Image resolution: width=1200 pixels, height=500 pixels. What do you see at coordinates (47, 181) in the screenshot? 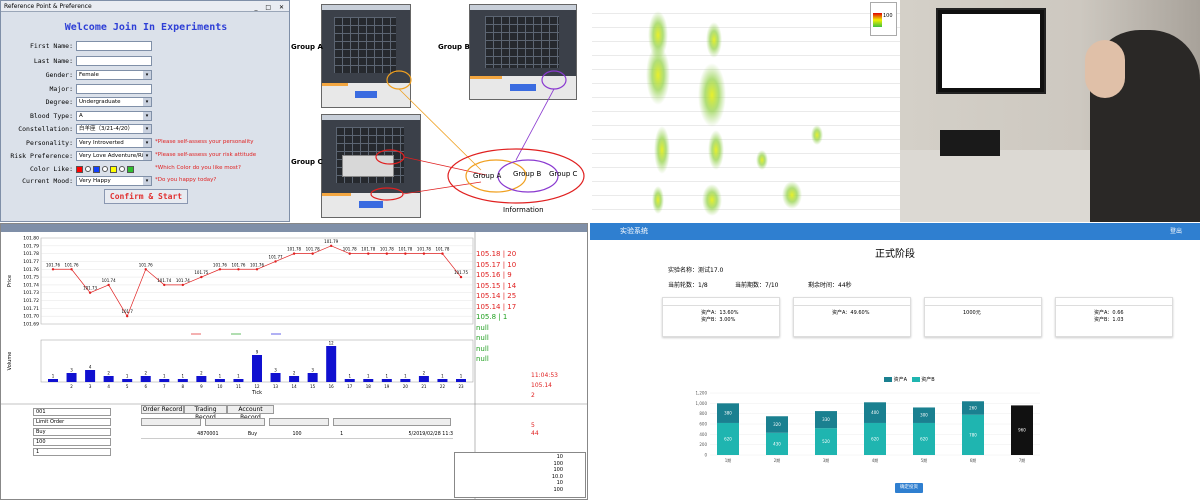
I see `form-field-label: Current Mood:` at bounding box center [47, 181].